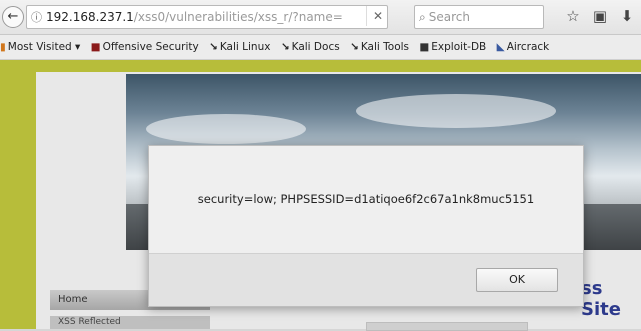  What do you see at coordinates (40, 47) in the screenshot?
I see `bookmark-most-visited: ▮ Most Visited ▾` at bounding box center [40, 47].